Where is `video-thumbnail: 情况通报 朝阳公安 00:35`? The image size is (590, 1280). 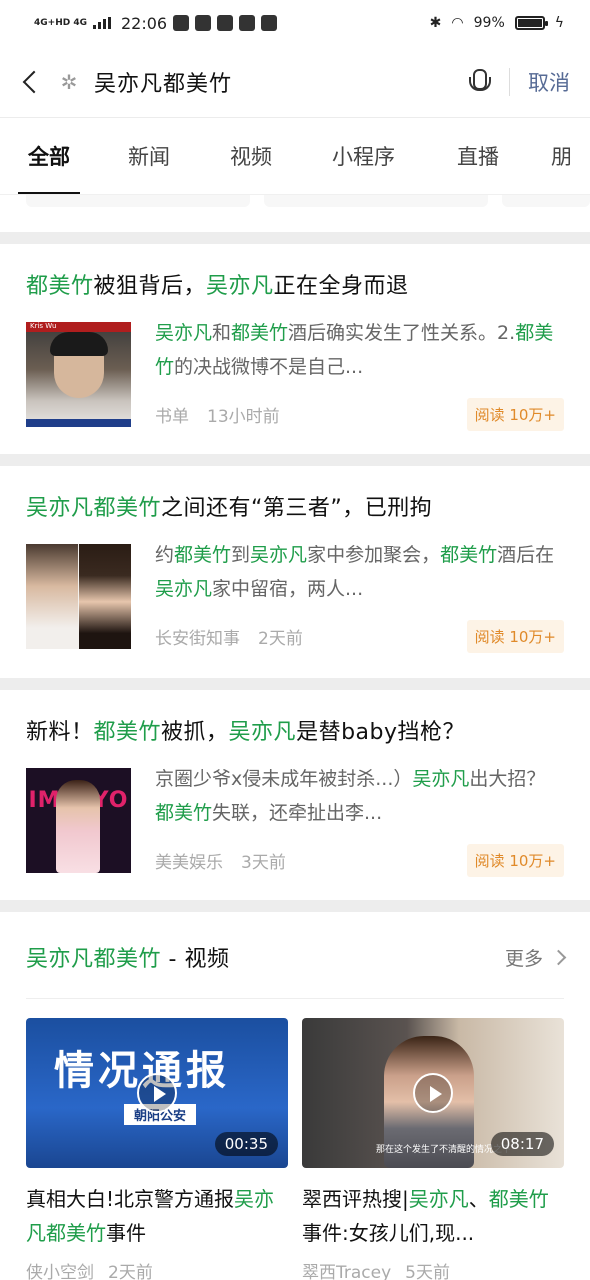 video-thumbnail: 情况通报 朝阳公安 00:35 is located at coordinates (157, 1093).